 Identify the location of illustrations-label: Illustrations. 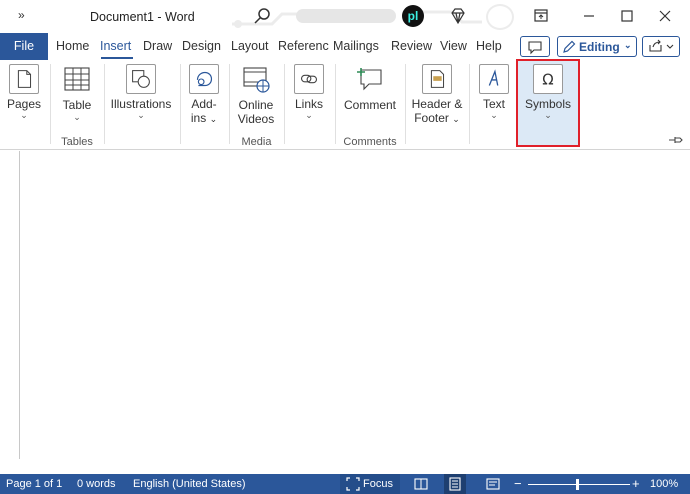
(141, 104).